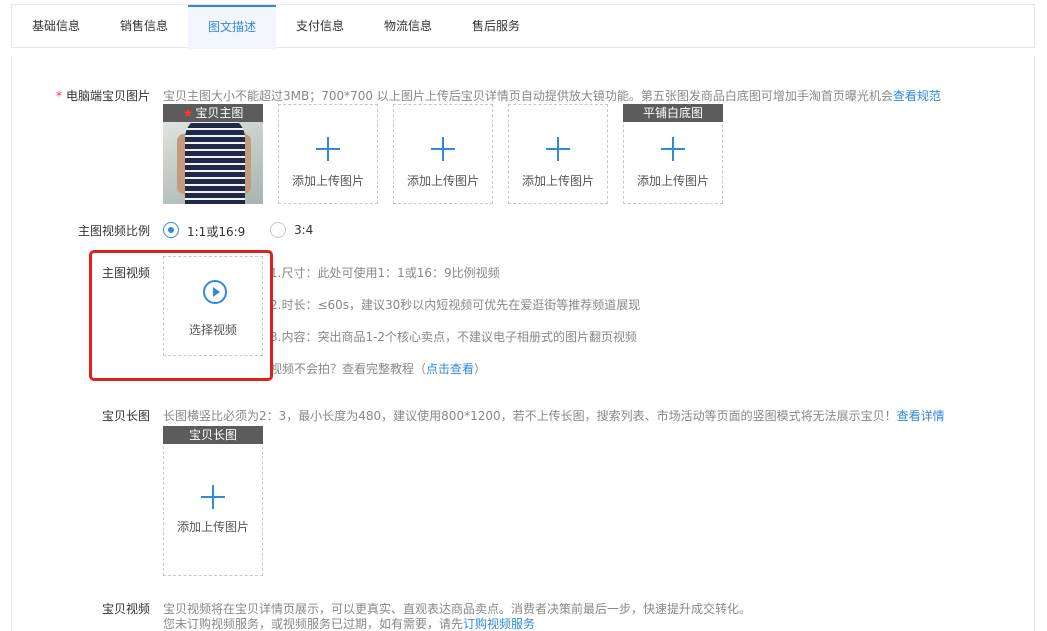  I want to click on required-mark: *, so click(58, 96).